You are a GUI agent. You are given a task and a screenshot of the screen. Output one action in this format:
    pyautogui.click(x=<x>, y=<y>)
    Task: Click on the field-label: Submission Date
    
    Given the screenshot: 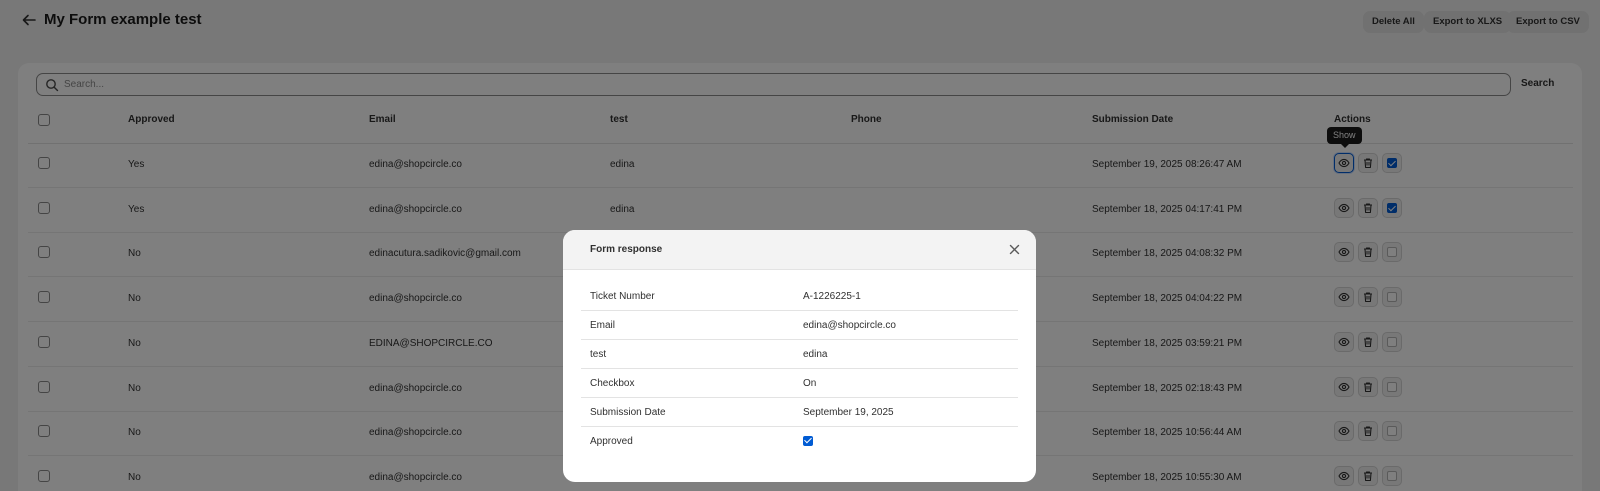 What is the action you would take?
    pyautogui.click(x=628, y=412)
    